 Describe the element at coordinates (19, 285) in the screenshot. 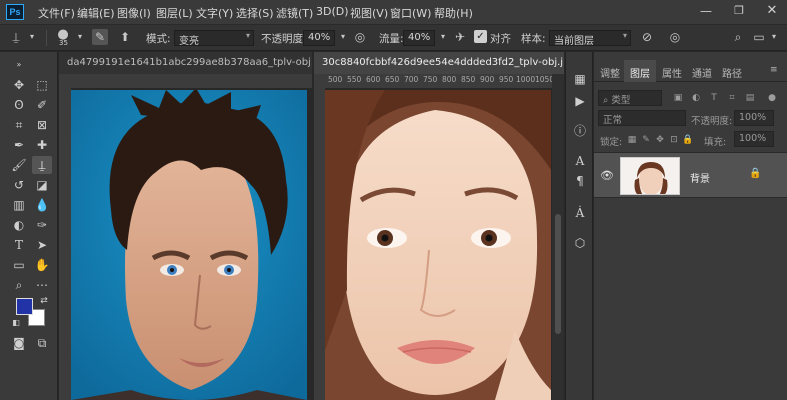

I see `zoom-tool-icon: ⌕` at that location.